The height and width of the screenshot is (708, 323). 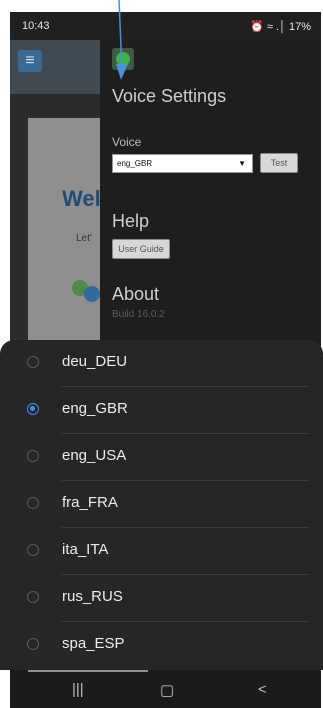 I want to click on build-version: Build 16.0.2, so click(x=138, y=314).